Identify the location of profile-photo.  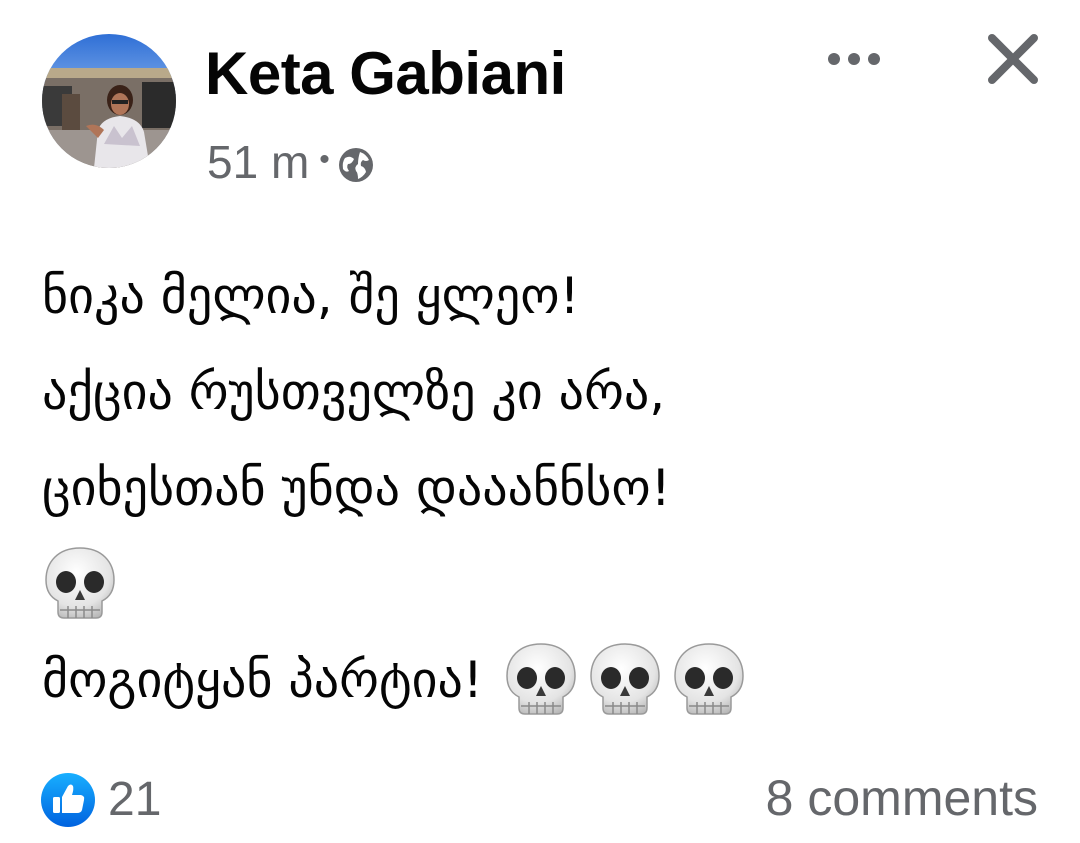
(109, 101).